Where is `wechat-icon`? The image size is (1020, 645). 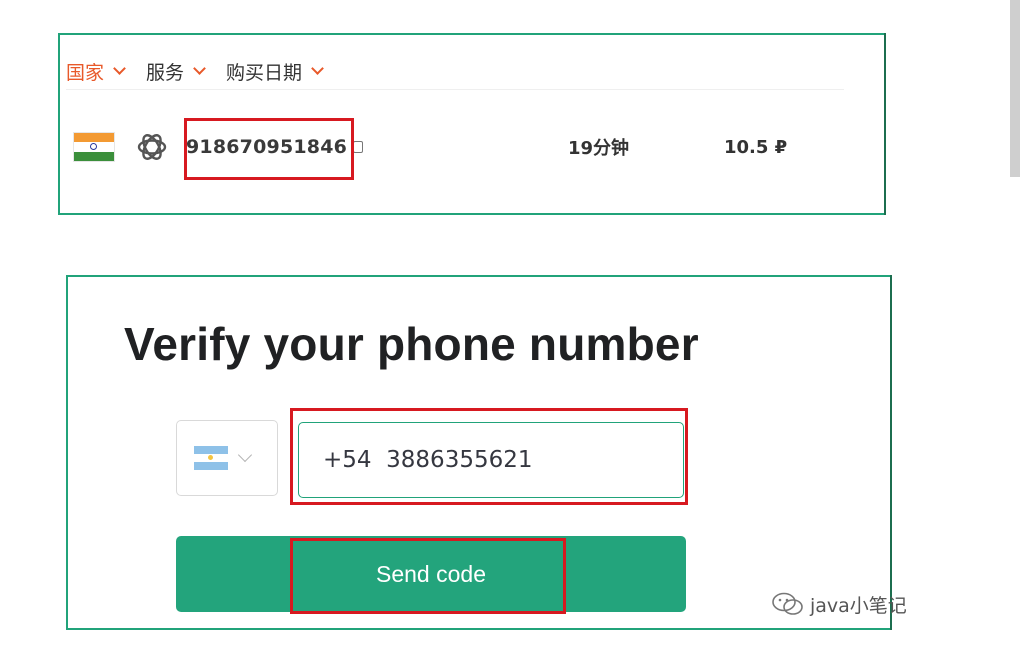 wechat-icon is located at coordinates (787, 603).